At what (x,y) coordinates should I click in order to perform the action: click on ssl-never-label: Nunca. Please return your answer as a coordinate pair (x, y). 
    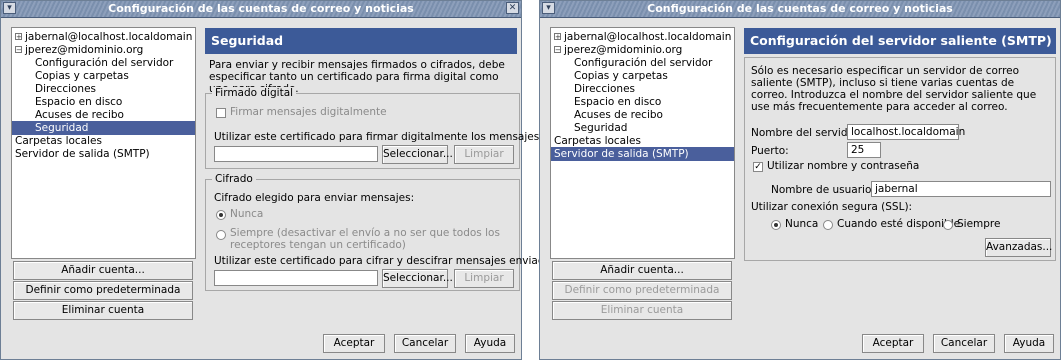
    Looking at the image, I should click on (802, 224).